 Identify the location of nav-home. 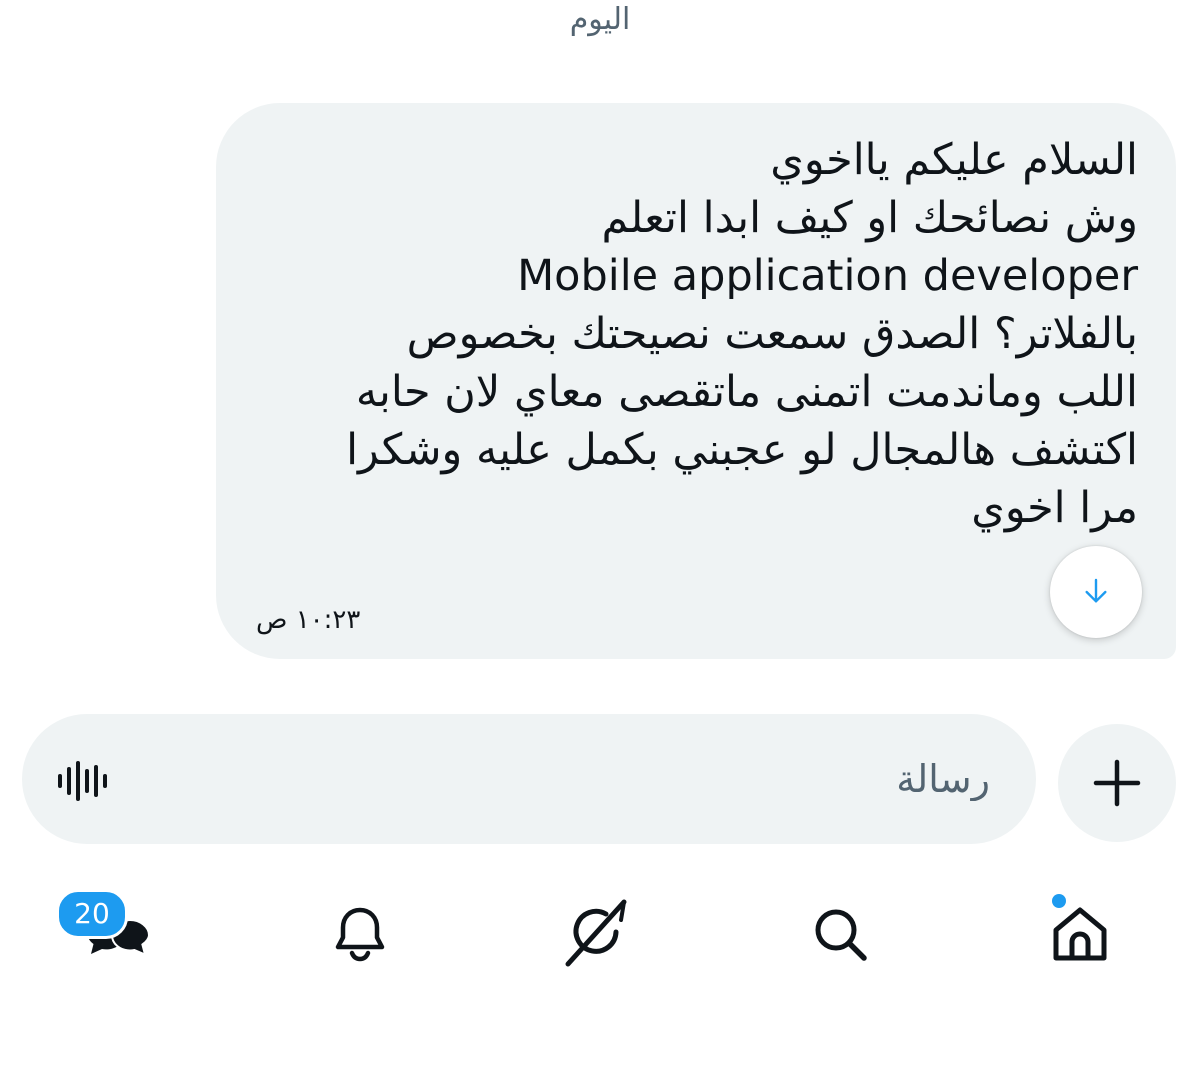
(1080, 934).